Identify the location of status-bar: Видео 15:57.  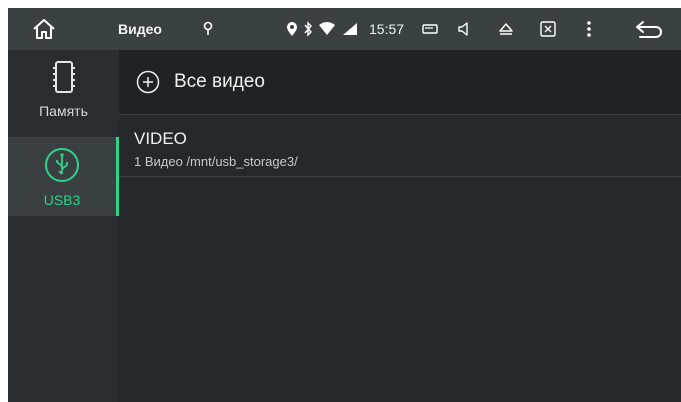
(344, 29).